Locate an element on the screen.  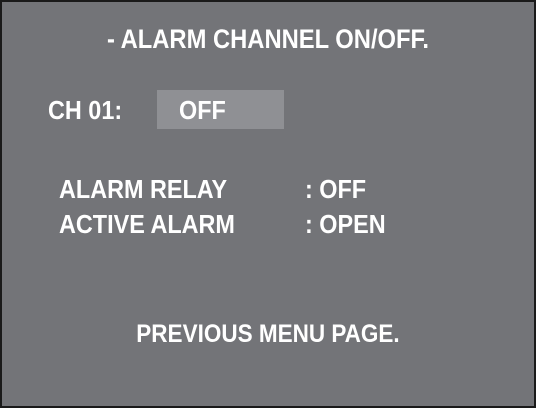
active-alarm-value: : OPEN is located at coordinates (345, 224).